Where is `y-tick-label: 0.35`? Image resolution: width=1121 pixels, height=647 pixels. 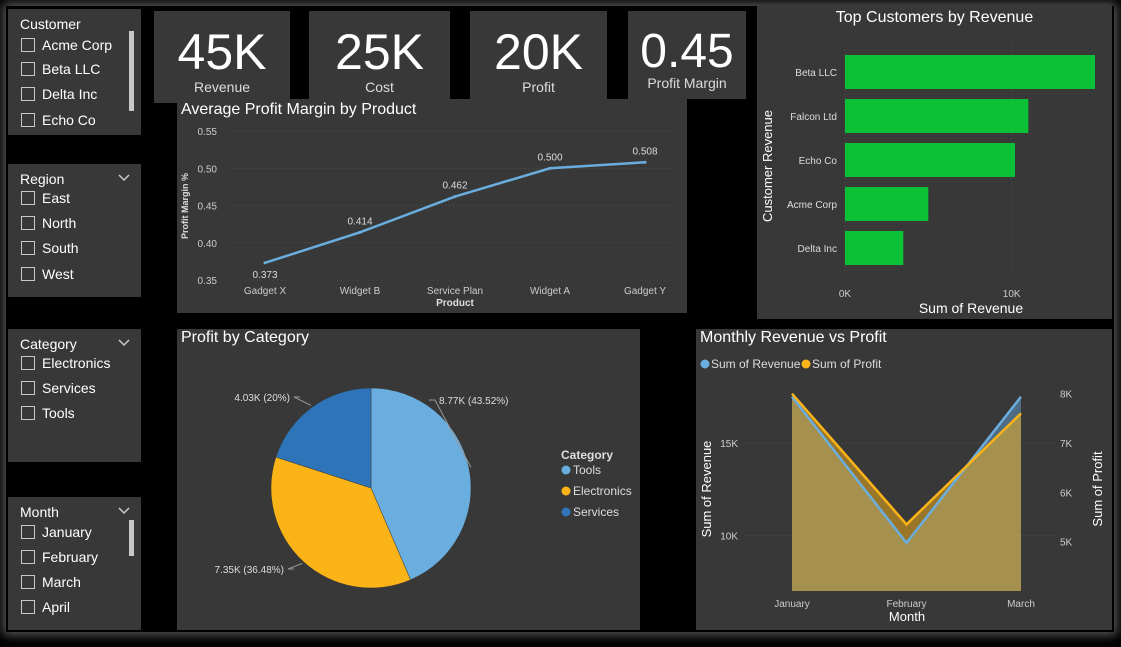
y-tick-label: 0.35 is located at coordinates (208, 281).